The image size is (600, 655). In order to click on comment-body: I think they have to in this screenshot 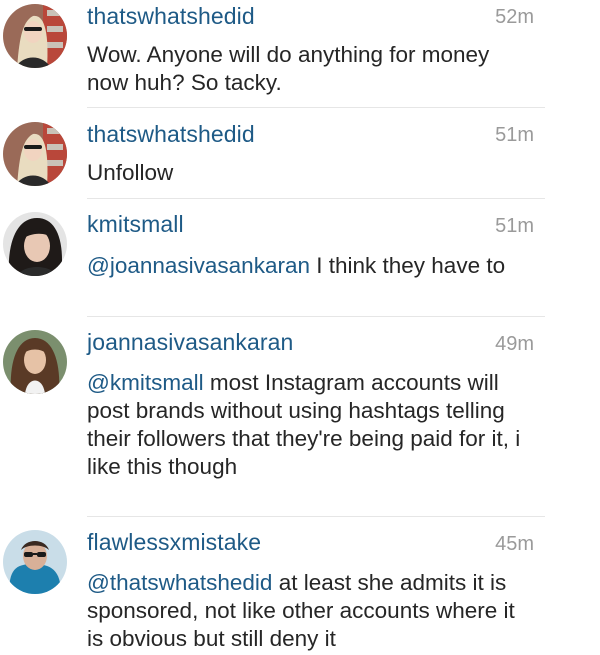, I will do `click(407, 265)`.